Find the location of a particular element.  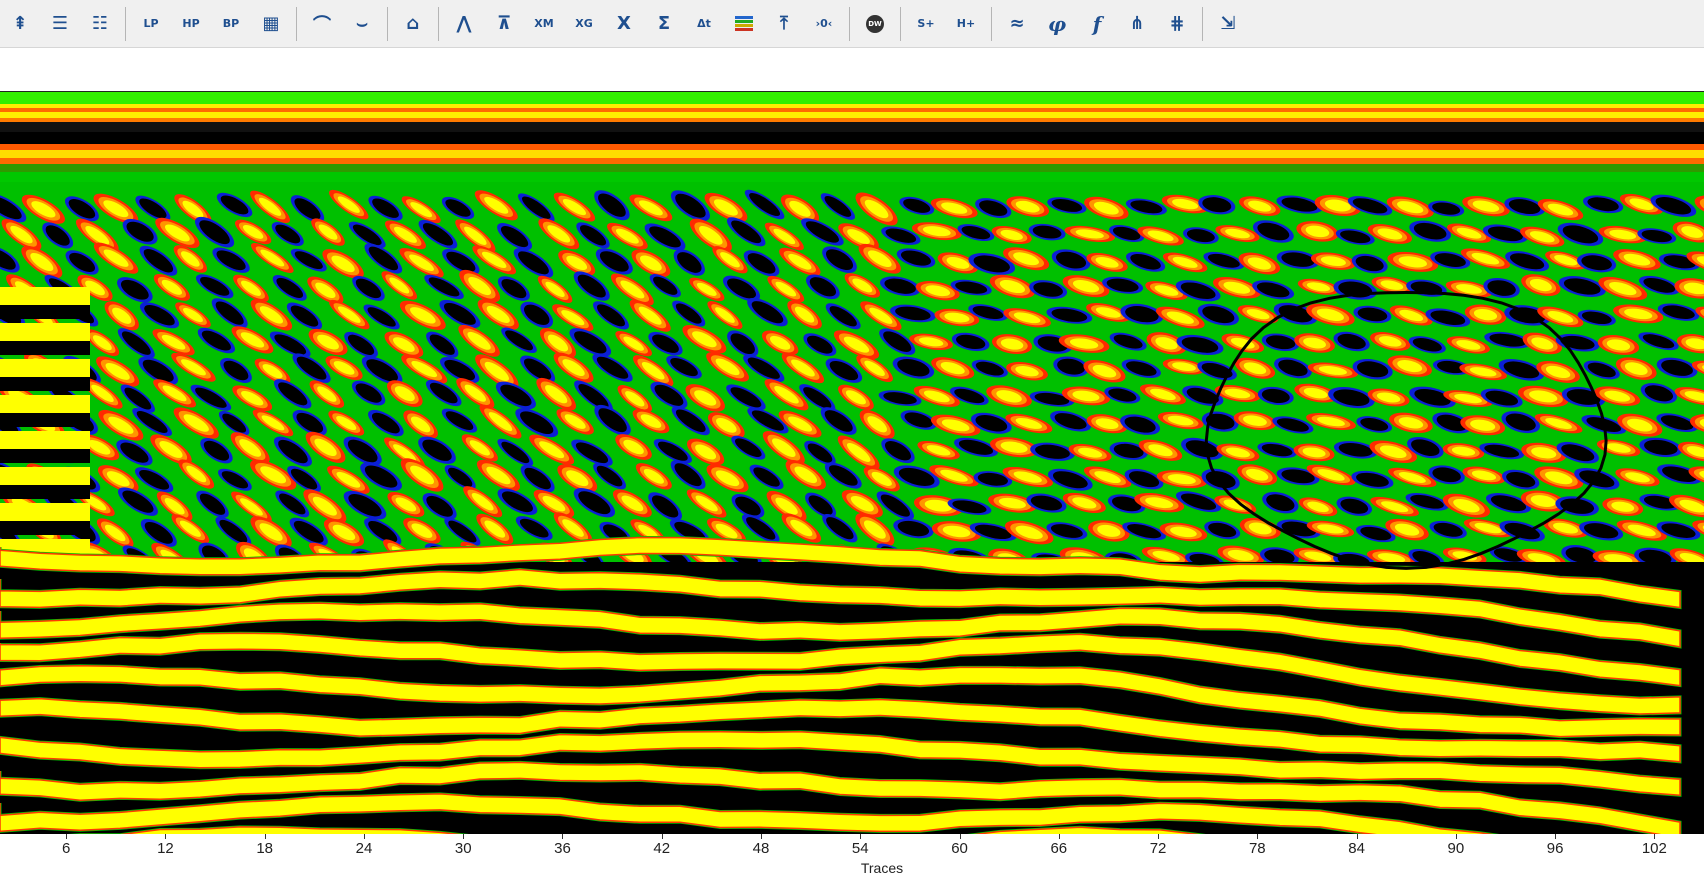

waveform-a-button: ⋔ is located at coordinates (1137, 24).